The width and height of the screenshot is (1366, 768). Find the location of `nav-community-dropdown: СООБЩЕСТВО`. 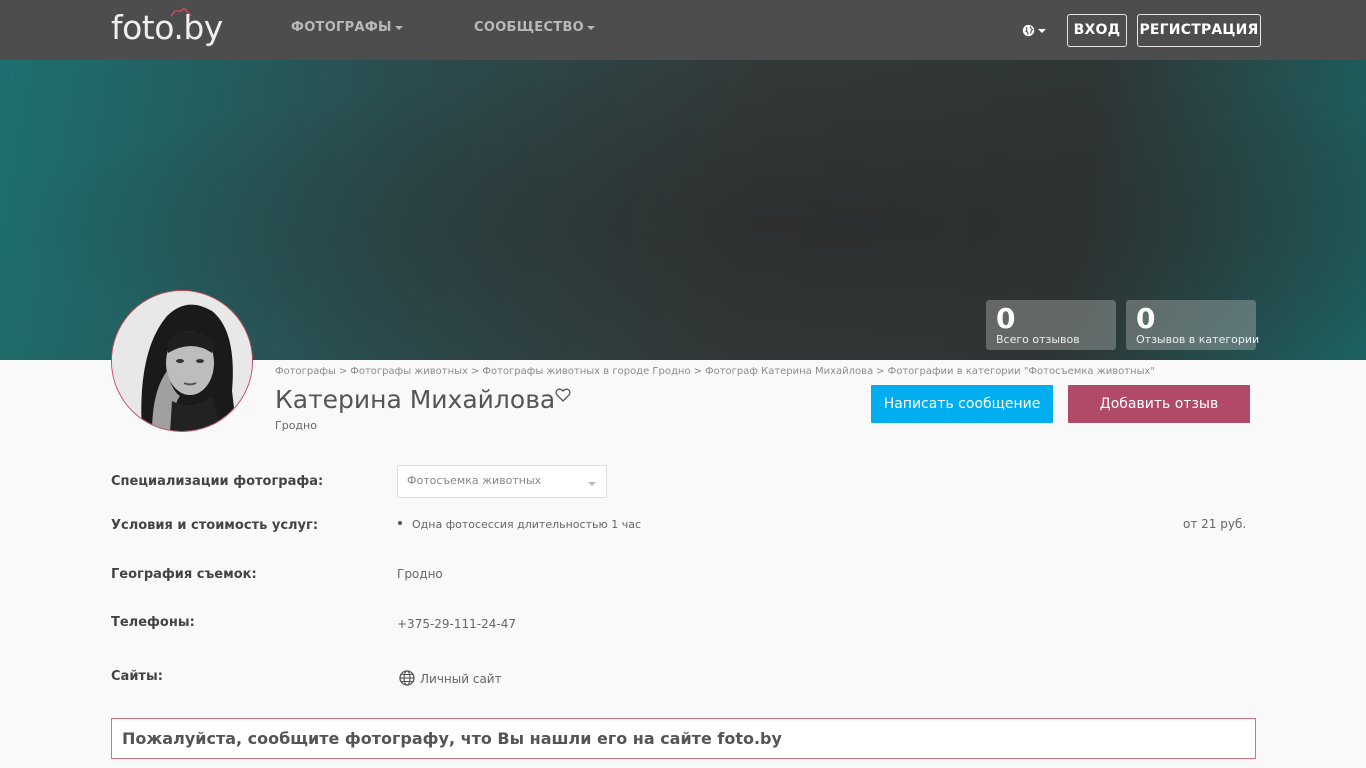

nav-community-dropdown: СООБЩЕСТВО is located at coordinates (535, 27).